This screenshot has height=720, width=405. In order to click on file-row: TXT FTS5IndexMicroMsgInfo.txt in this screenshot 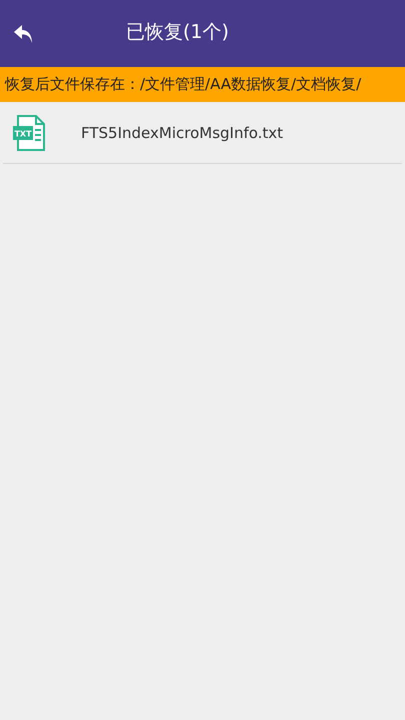, I will do `click(202, 133)`.